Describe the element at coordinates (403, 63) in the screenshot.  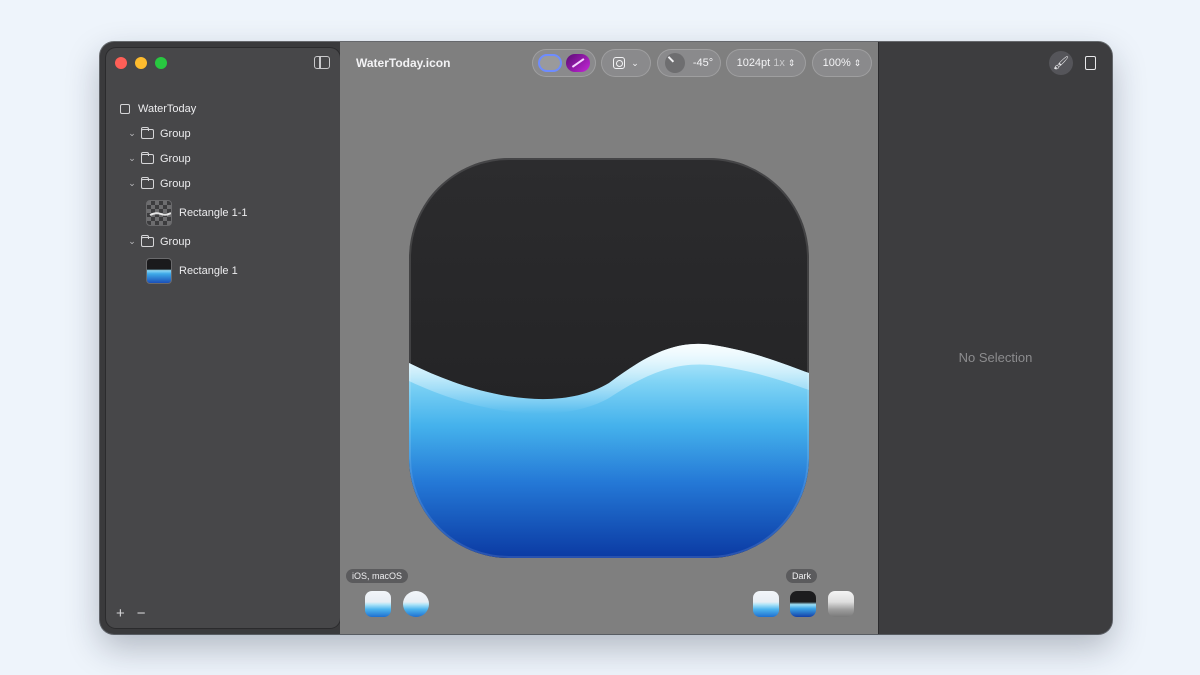
I see `document-title: WaterToday.icon` at that location.